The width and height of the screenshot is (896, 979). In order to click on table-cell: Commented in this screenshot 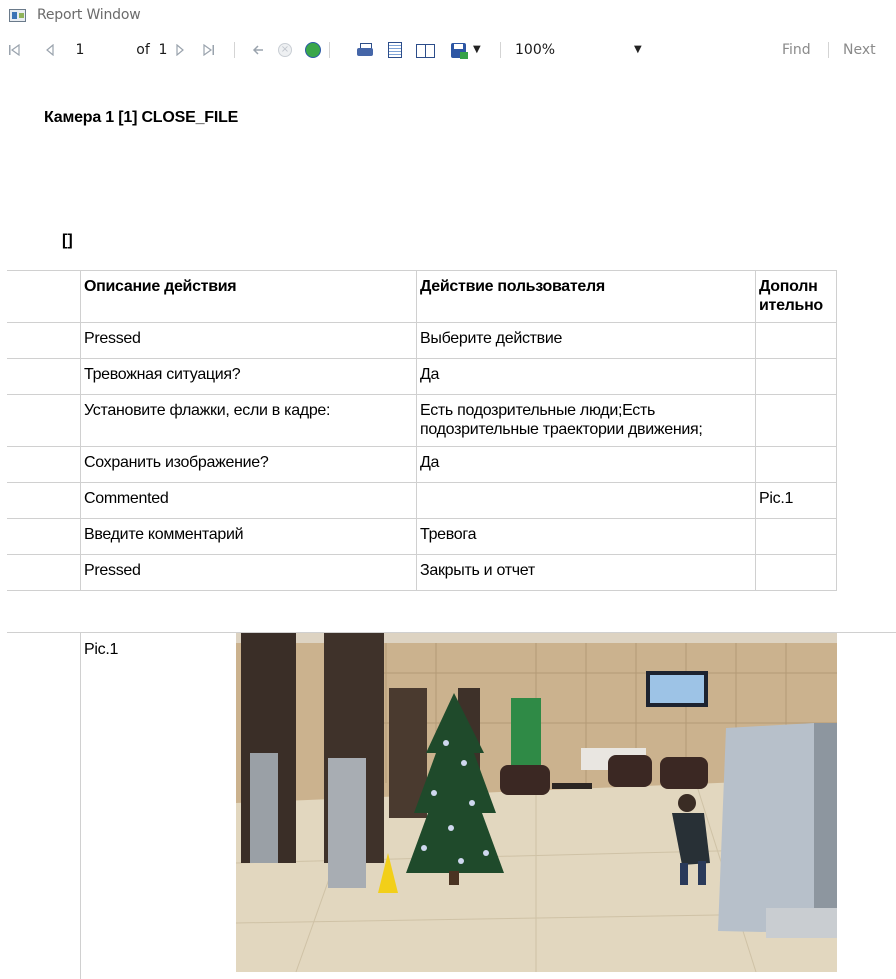, I will do `click(248, 500)`.